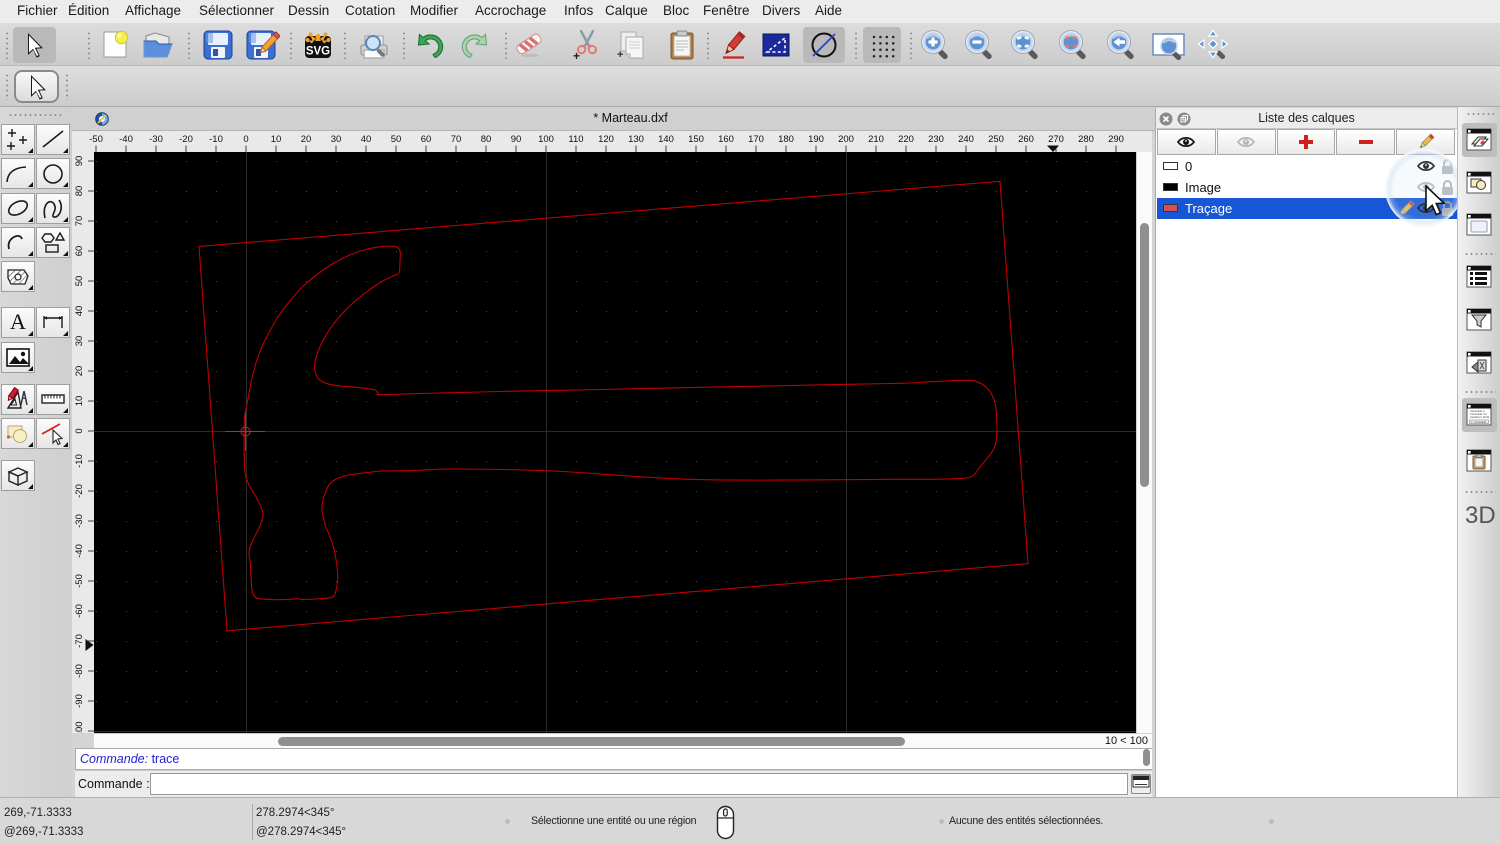 This screenshot has width=1500, height=844. I want to click on svg-text: Coordonn: 10,61, so click(1480, 417).